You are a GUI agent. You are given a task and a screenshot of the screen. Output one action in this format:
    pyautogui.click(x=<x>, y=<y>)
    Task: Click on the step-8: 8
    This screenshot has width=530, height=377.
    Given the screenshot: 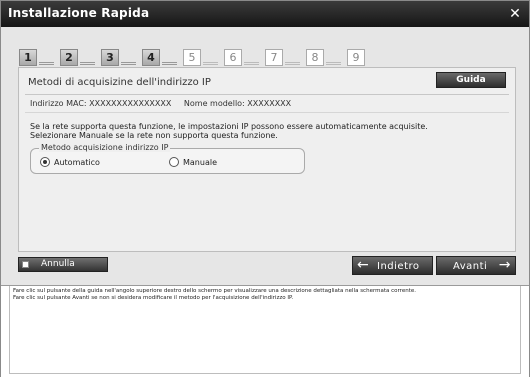 What is the action you would take?
    pyautogui.click(x=323, y=57)
    